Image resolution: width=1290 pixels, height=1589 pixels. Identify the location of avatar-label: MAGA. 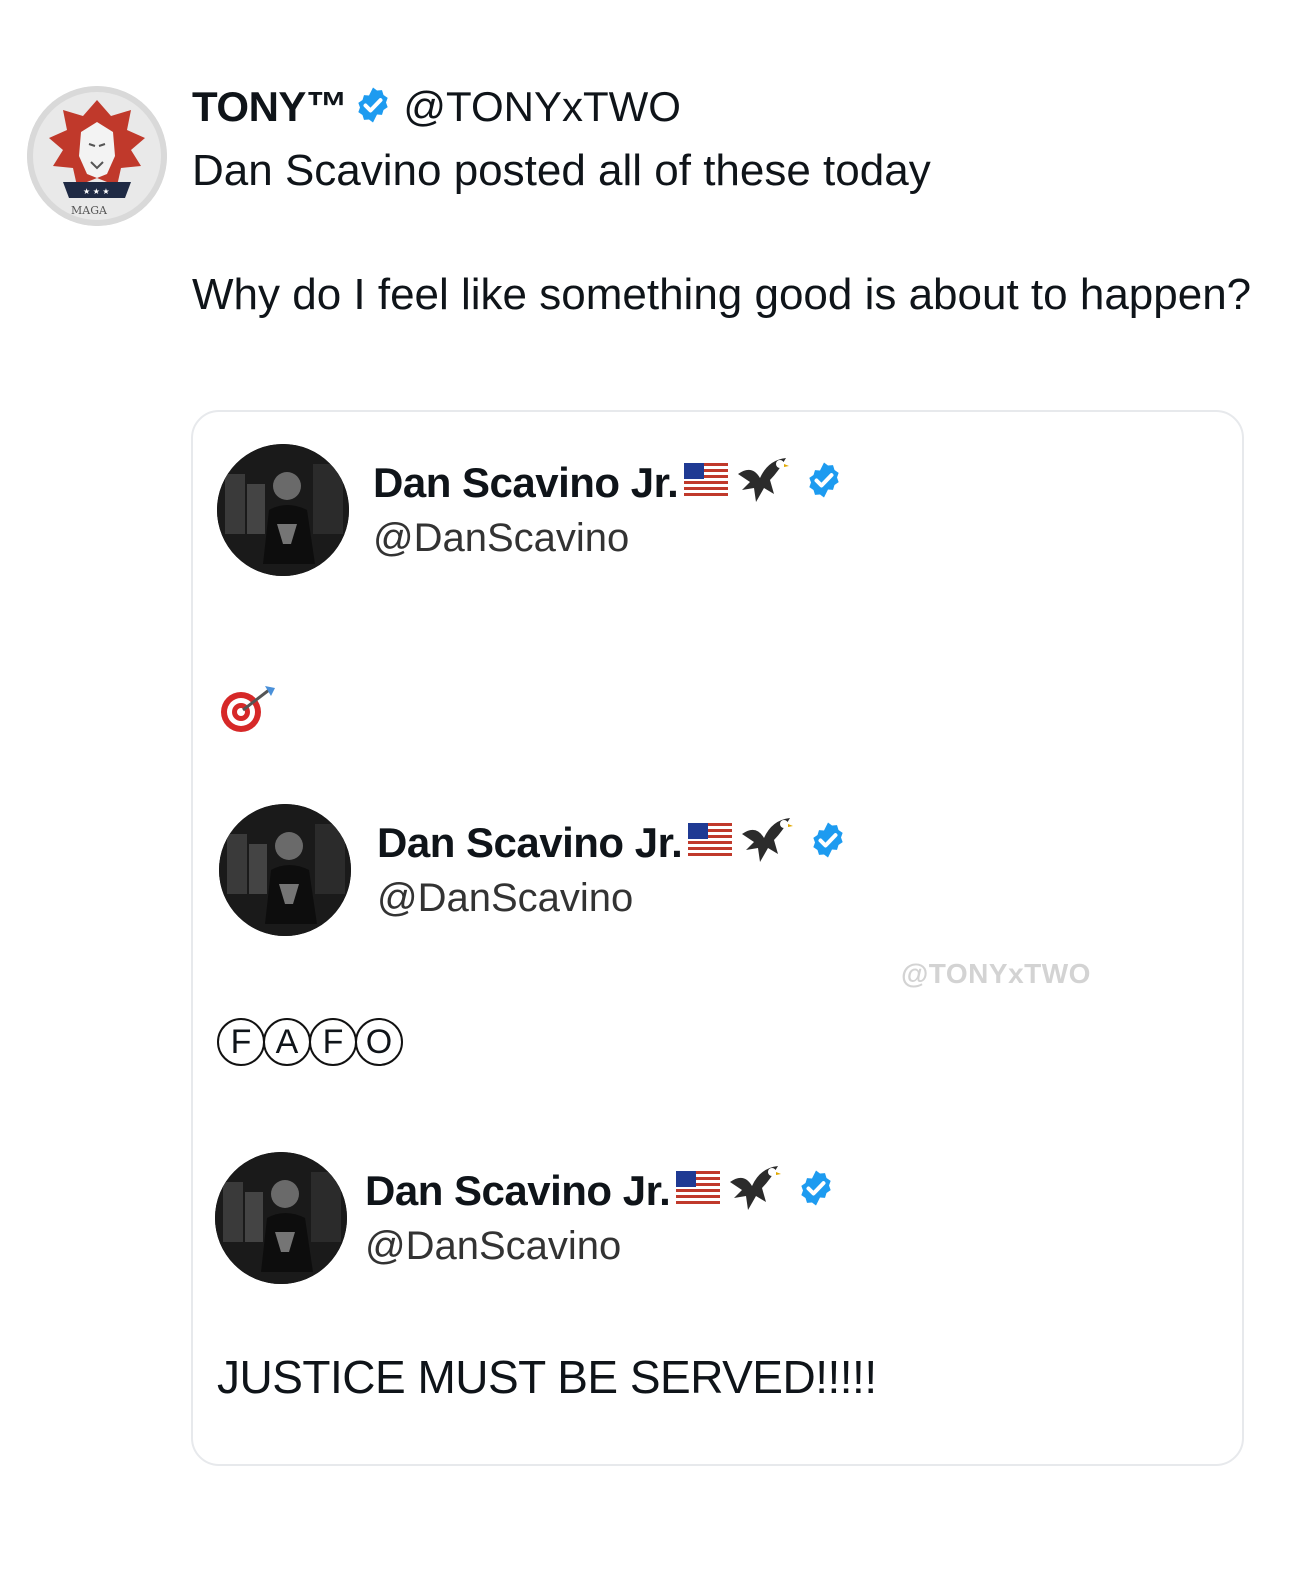
(89, 210).